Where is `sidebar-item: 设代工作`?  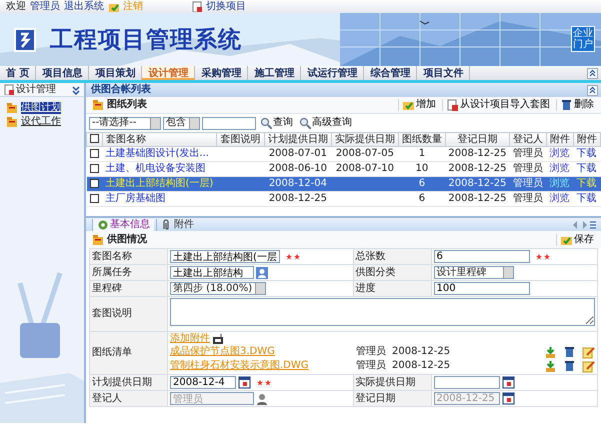
sidebar-item: 设代工作 is located at coordinates (41, 122).